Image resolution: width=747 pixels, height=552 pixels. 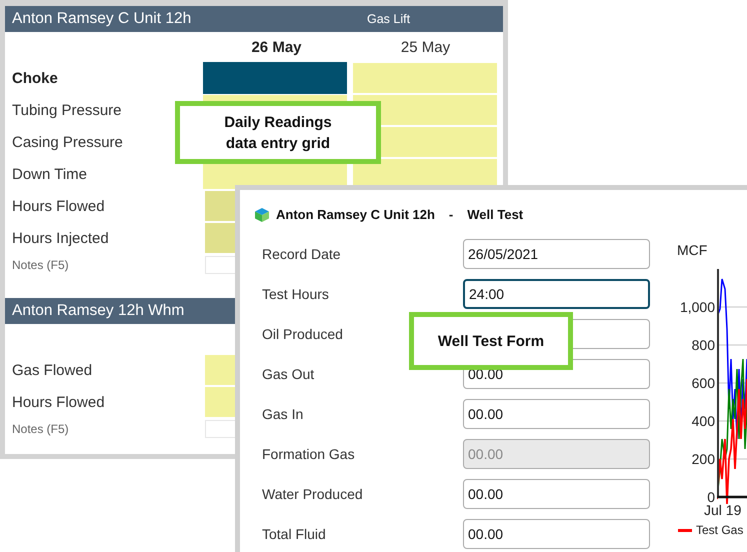 What do you see at coordinates (495, 214) in the screenshot?
I see `form-name: Well Test` at bounding box center [495, 214].